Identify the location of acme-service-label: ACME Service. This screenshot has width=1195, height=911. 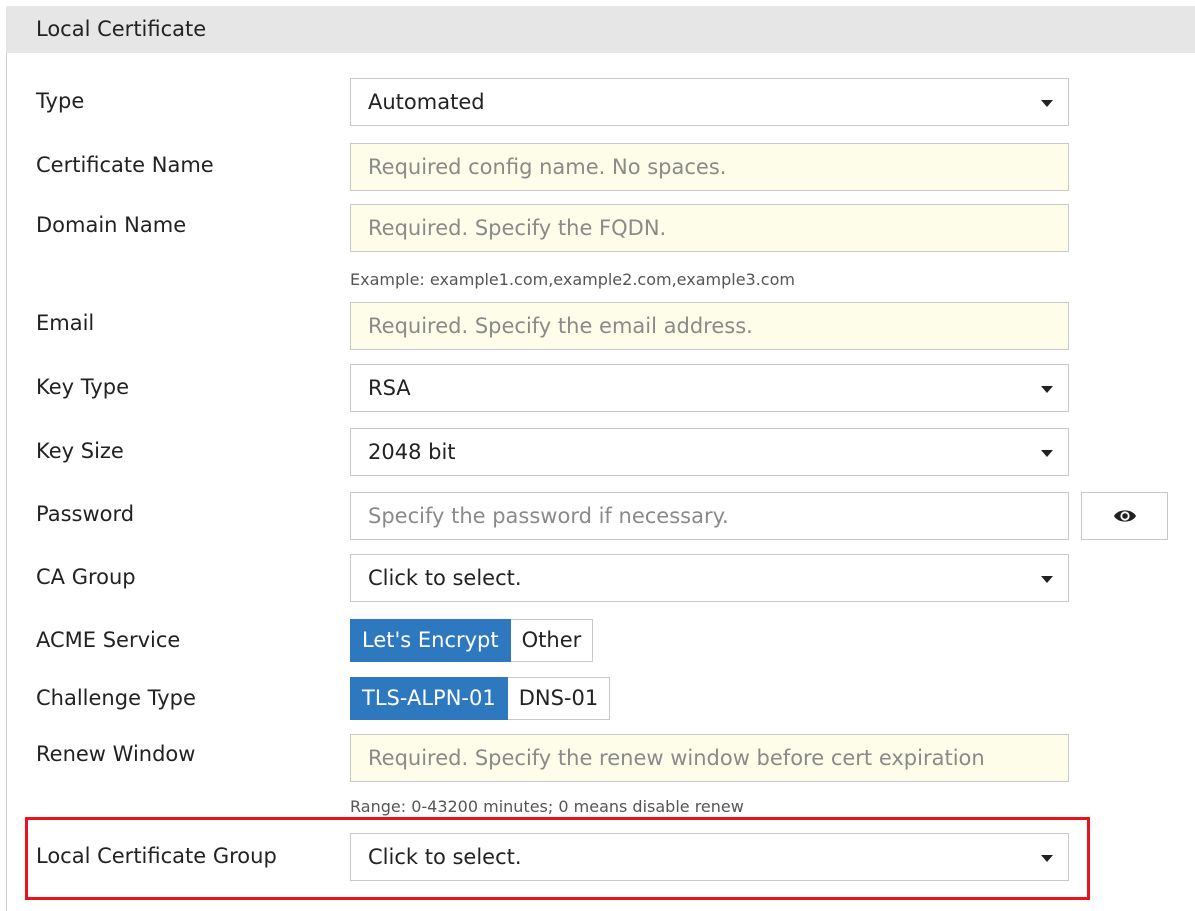
(108, 640).